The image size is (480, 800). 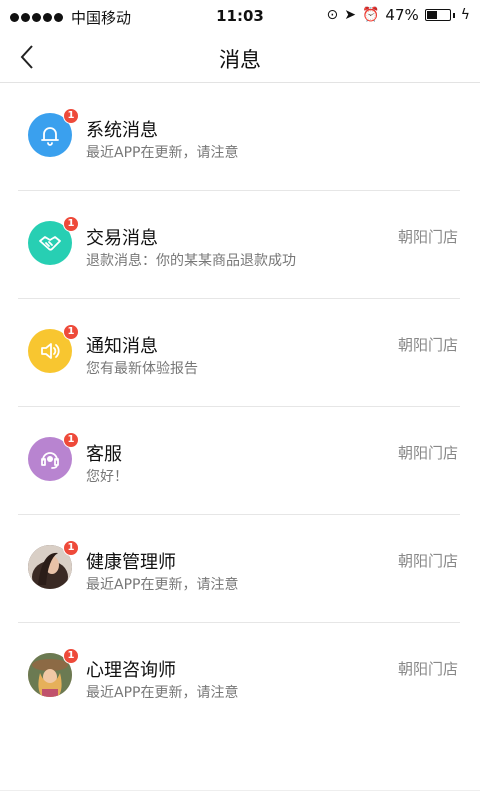 What do you see at coordinates (453, 15) in the screenshot?
I see `battery-cap` at bounding box center [453, 15].